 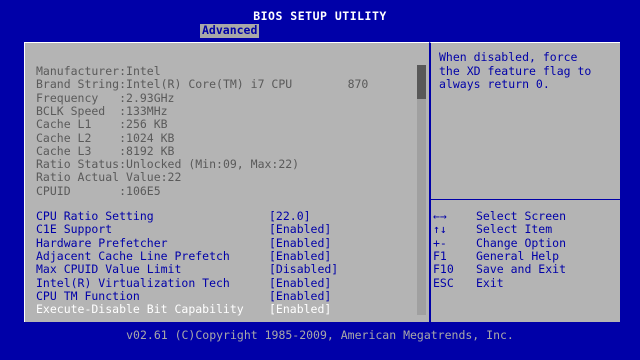 I want to click on cpu-info-value: :Intel, so click(x=140, y=71).